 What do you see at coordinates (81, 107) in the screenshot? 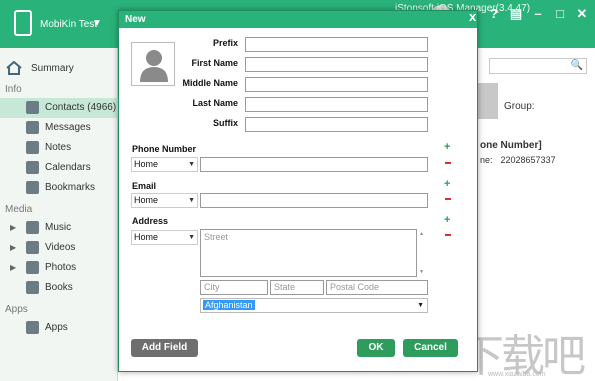
I see `sidebar-item-label: Contacts (4966)` at bounding box center [81, 107].